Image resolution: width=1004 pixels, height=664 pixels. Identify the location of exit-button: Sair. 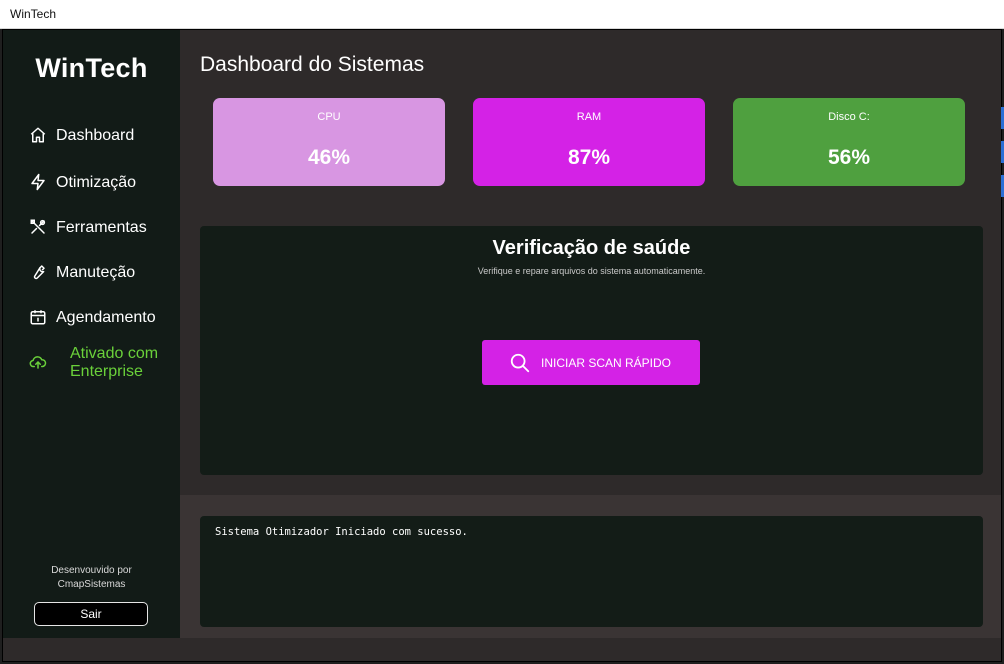
(91, 614).